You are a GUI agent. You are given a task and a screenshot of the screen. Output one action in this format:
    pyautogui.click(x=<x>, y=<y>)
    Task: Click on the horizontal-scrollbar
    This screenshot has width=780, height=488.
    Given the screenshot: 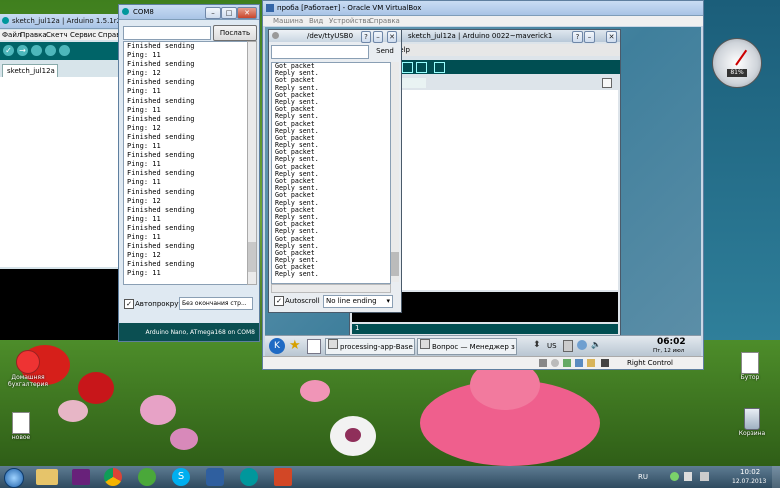 What is the action you would take?
    pyautogui.click(x=331, y=288)
    